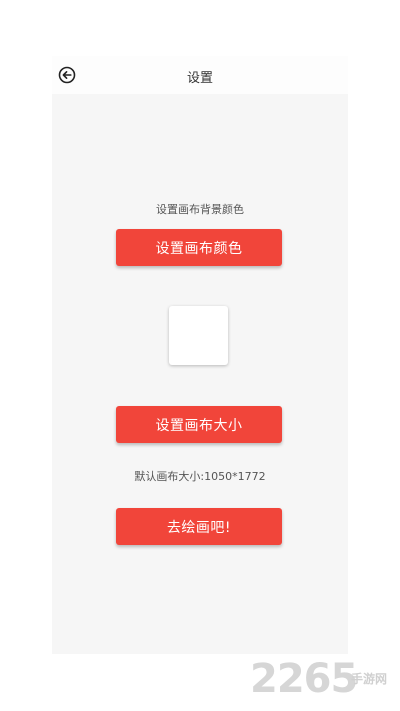 The height and width of the screenshot is (711, 400). What do you see at coordinates (199, 78) in the screenshot?
I see `page-title: 设置` at bounding box center [199, 78].